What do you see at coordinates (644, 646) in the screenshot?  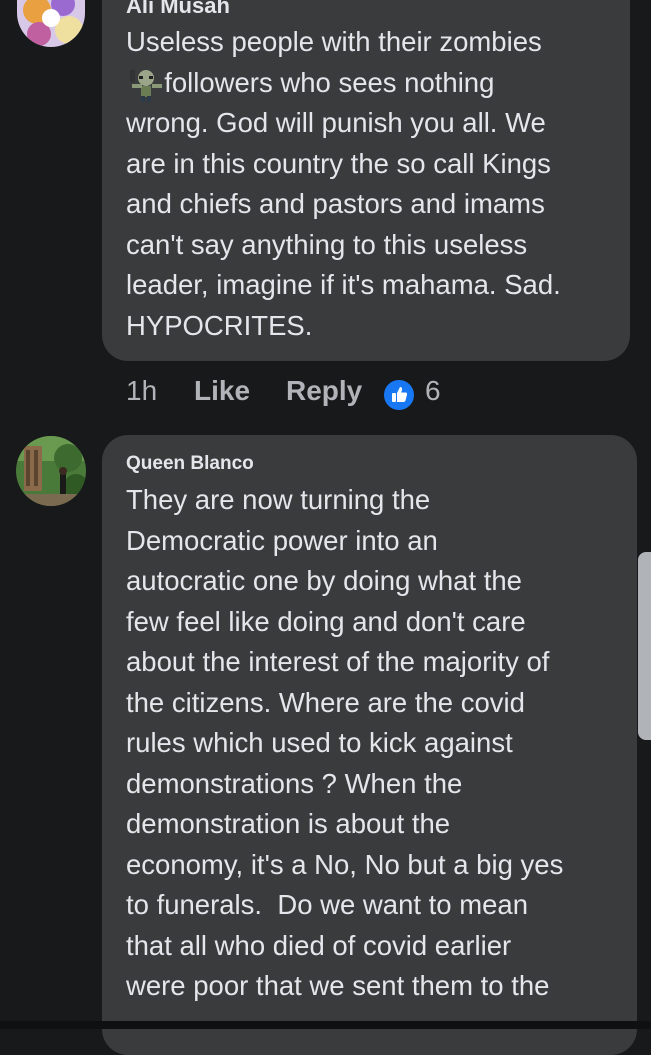 I see `scrollbar-thumb` at bounding box center [644, 646].